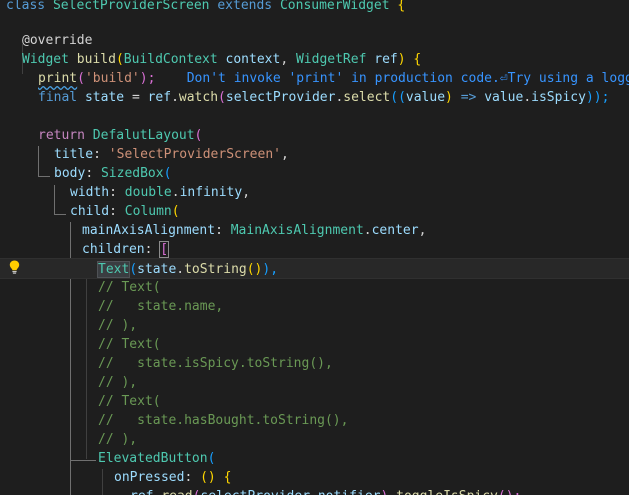  What do you see at coordinates (314, 268) in the screenshot?
I see `code-line-active: Text(state.toString()),` at bounding box center [314, 268].